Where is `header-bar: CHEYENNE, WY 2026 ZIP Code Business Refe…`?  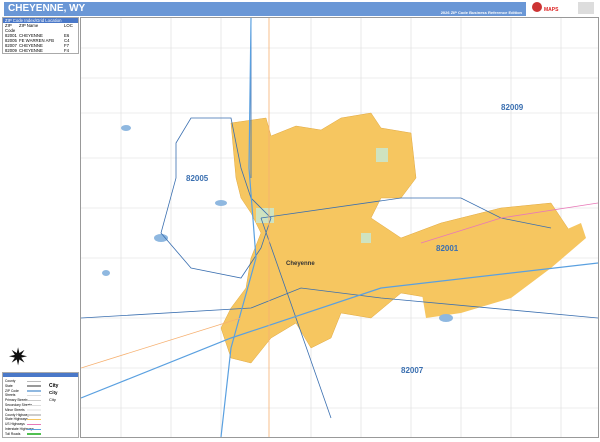 header-bar: CHEYENNE, WY 2026 ZIP Code Business Refe… is located at coordinates (265, 9).